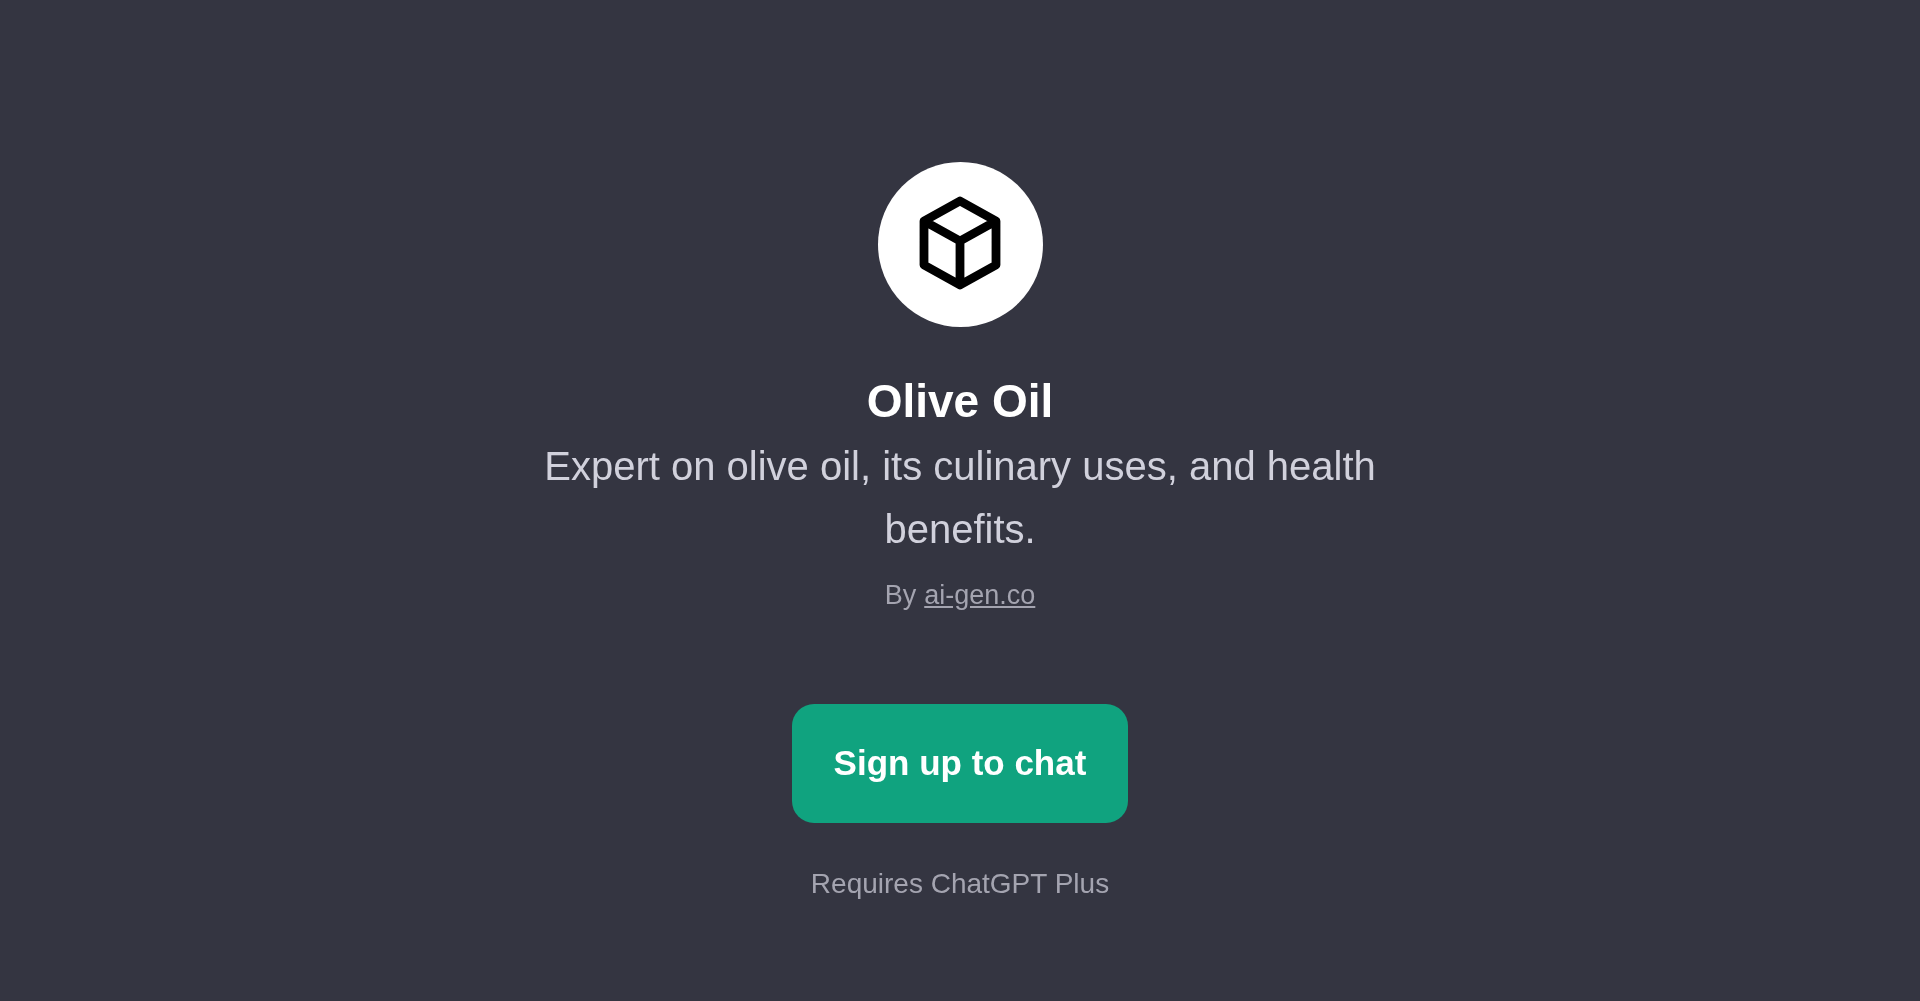  What do you see at coordinates (980, 595) in the screenshot?
I see `author-link: ai-gen.co` at bounding box center [980, 595].